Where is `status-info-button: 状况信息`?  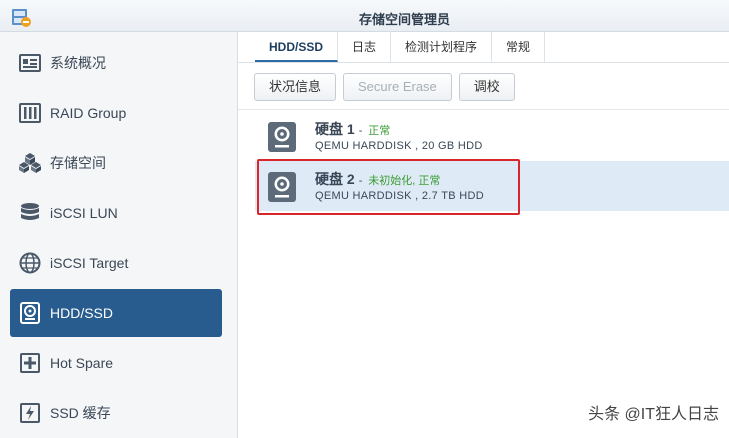
status-info-button: 状况信息 is located at coordinates (295, 87).